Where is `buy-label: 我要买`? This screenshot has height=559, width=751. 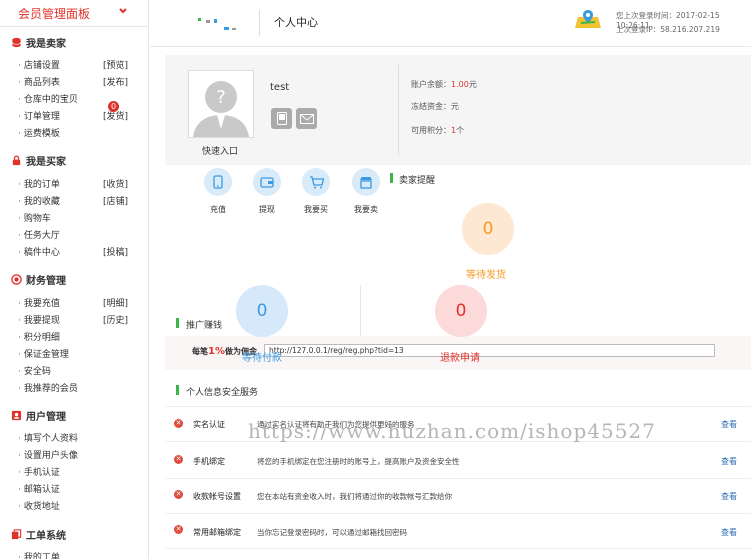
buy-label: 我要买 is located at coordinates (316, 209).